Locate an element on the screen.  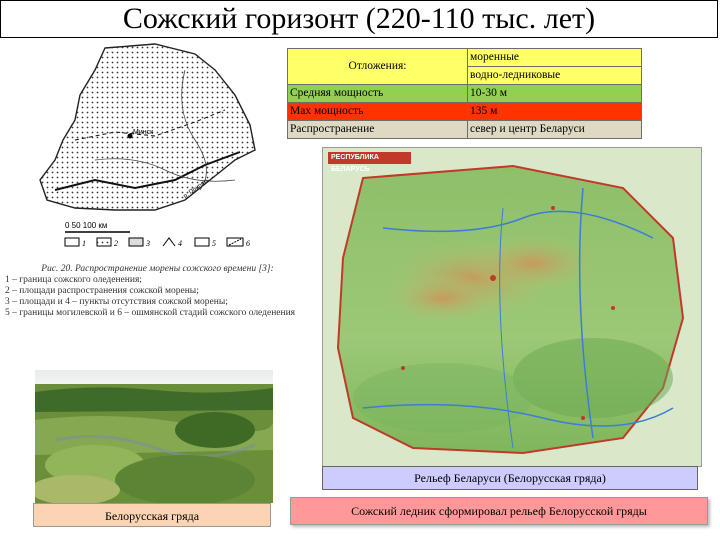
legend-number: 3 is located at coordinates (147, 243).